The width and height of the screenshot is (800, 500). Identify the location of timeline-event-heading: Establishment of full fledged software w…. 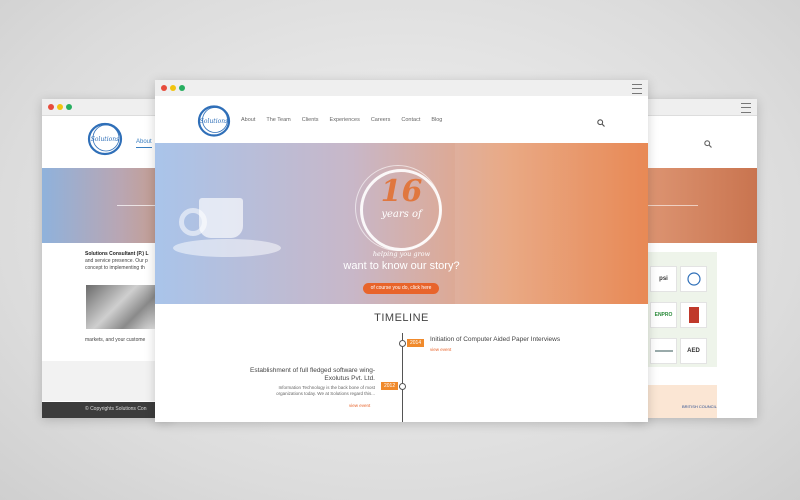
(300, 375).